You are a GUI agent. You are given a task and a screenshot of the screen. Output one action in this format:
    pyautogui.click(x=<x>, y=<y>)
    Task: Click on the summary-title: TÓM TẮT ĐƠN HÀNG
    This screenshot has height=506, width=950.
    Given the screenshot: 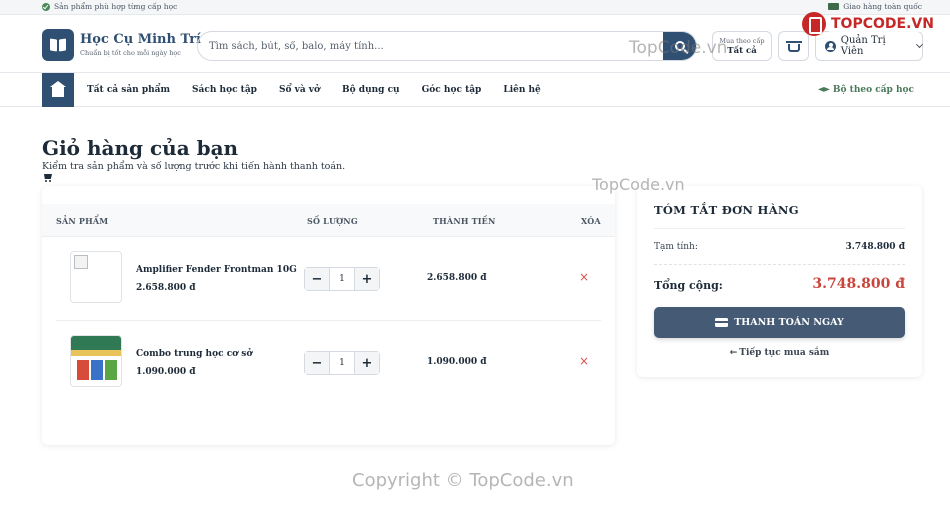 What is the action you would take?
    pyautogui.click(x=726, y=210)
    